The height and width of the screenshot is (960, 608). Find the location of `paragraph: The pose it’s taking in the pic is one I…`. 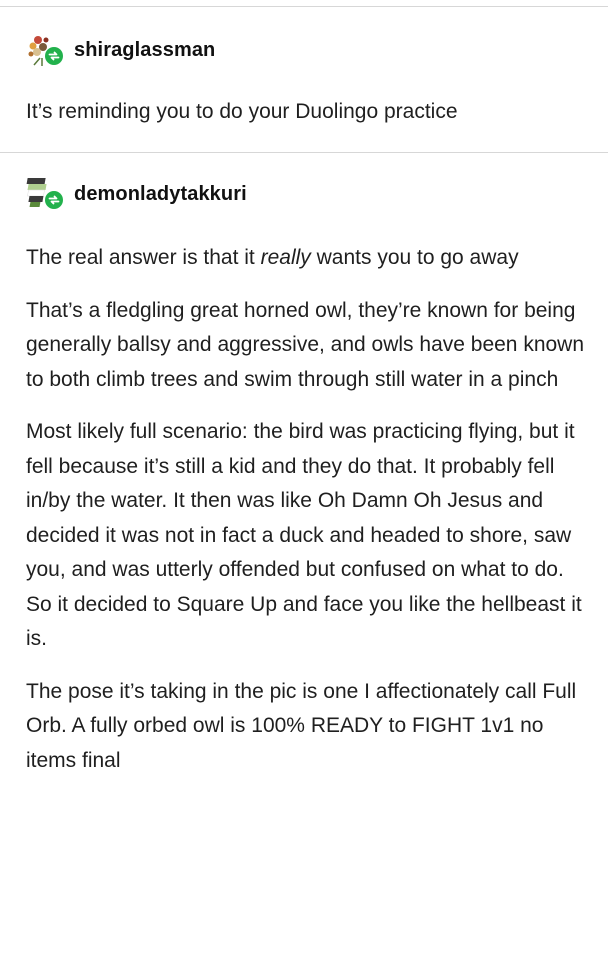

paragraph: The pose it’s taking in the pic is one I… is located at coordinates (301, 725).